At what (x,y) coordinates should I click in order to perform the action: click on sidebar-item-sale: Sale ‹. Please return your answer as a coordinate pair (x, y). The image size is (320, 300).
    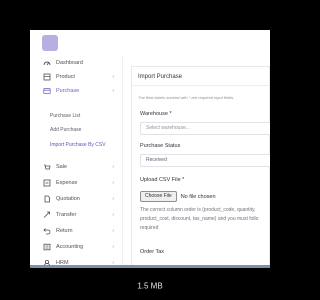
    Looking at the image, I should click on (76, 167).